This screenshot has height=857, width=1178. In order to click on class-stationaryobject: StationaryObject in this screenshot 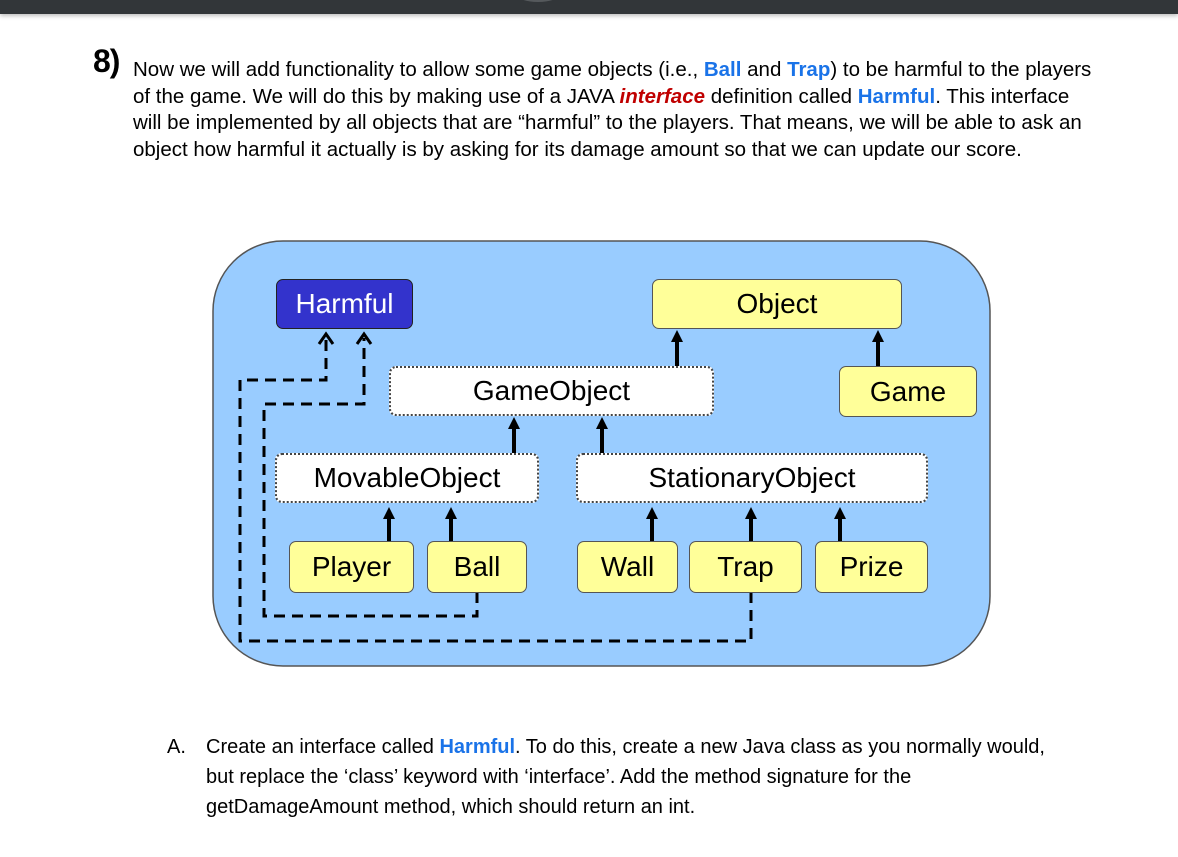, I will do `click(752, 478)`.